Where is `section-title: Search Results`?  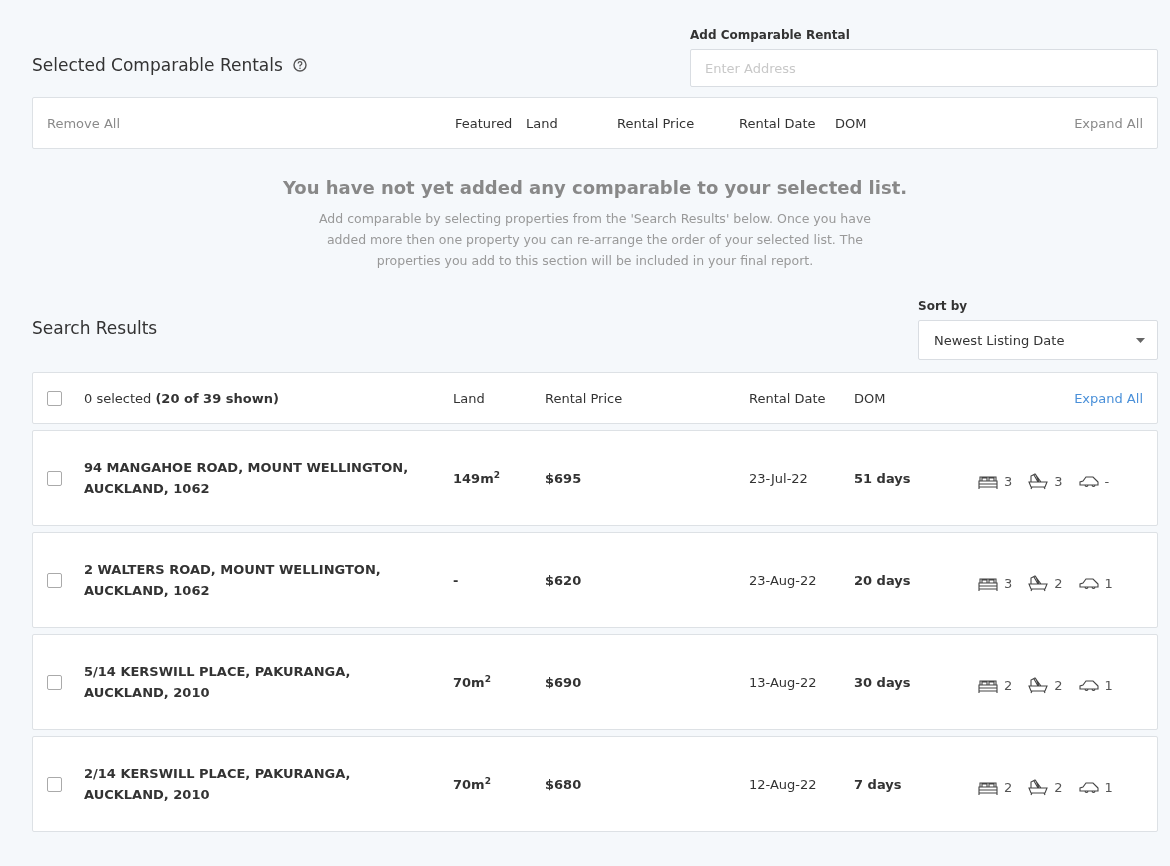 section-title: Search Results is located at coordinates (95, 328).